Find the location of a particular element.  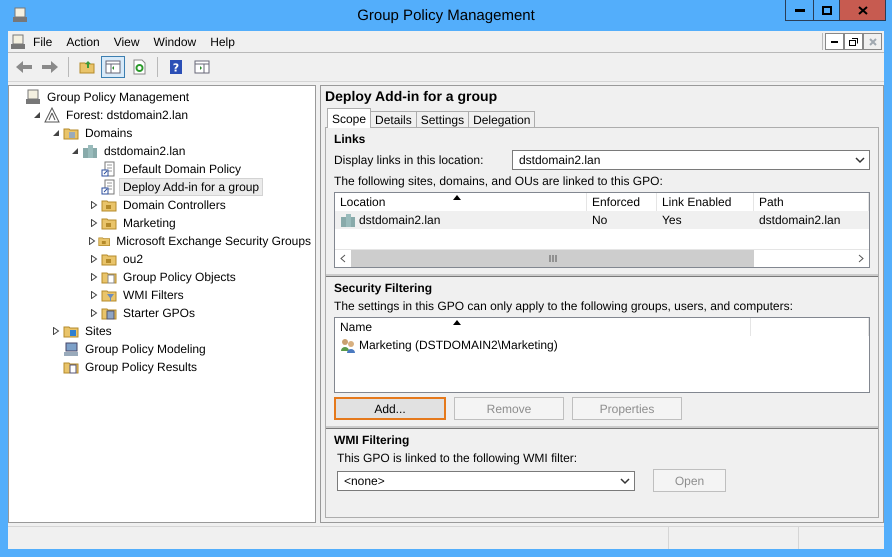

tree-item: Starter GPOs is located at coordinates (159, 313).